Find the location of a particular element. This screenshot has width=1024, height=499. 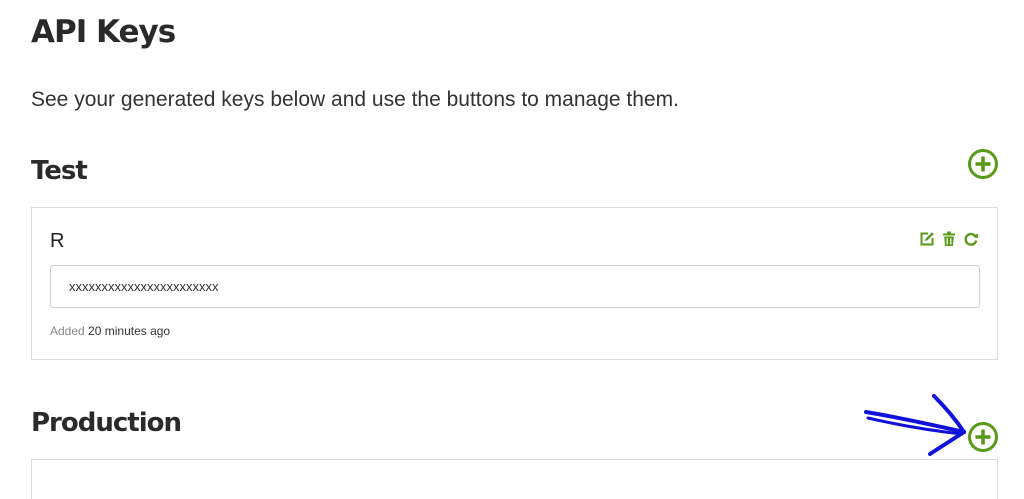

api-key-field is located at coordinates (515, 286).